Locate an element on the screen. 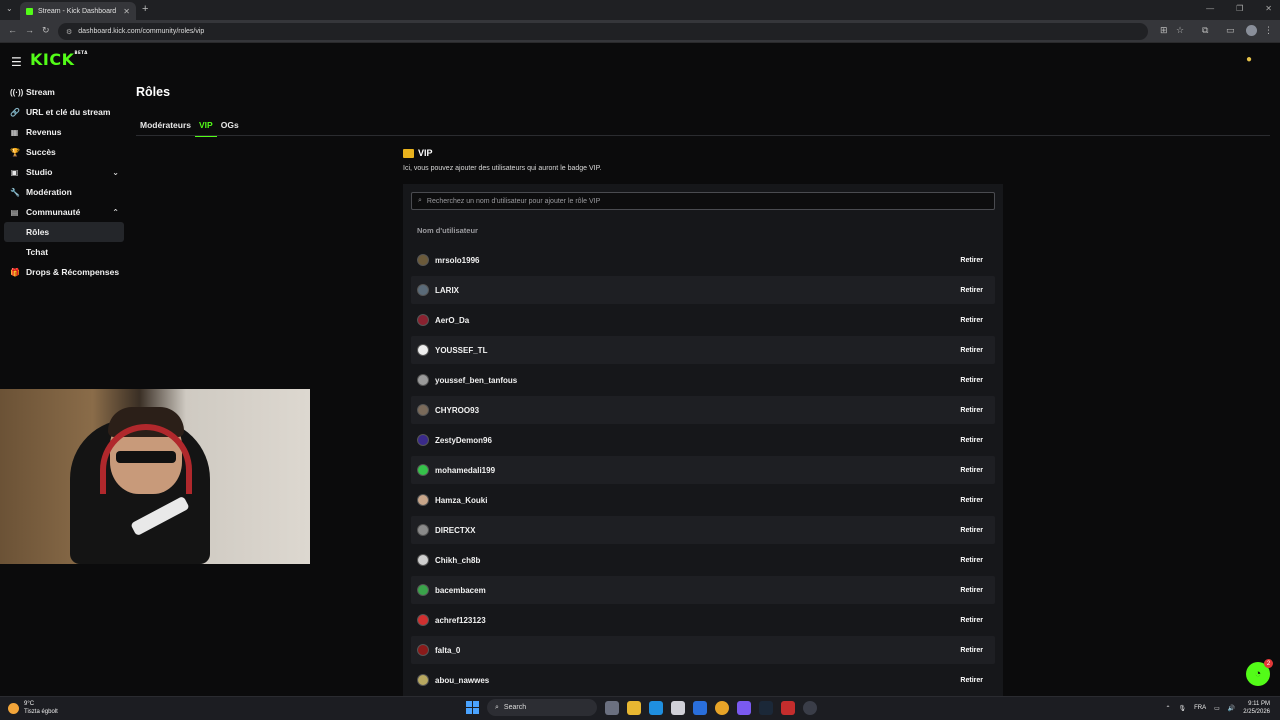 This screenshot has width=1280, height=720. sidebar-item-stream: ((·)) Stream is located at coordinates (64, 92).